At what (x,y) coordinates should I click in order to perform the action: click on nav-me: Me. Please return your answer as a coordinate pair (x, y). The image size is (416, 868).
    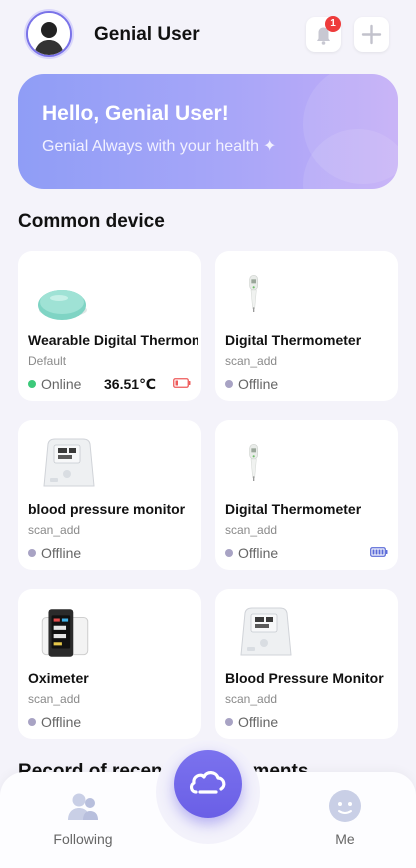
    Looking at the image, I should click on (345, 818).